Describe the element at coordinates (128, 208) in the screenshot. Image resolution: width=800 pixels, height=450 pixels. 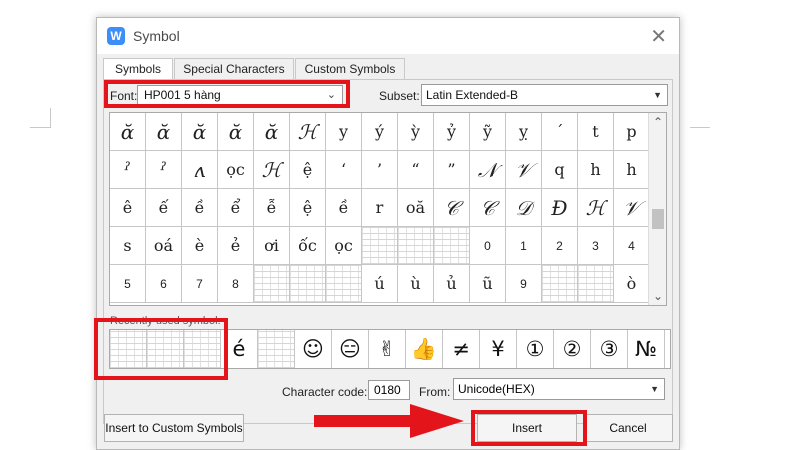
I see `symbol-cell: ê` at that location.